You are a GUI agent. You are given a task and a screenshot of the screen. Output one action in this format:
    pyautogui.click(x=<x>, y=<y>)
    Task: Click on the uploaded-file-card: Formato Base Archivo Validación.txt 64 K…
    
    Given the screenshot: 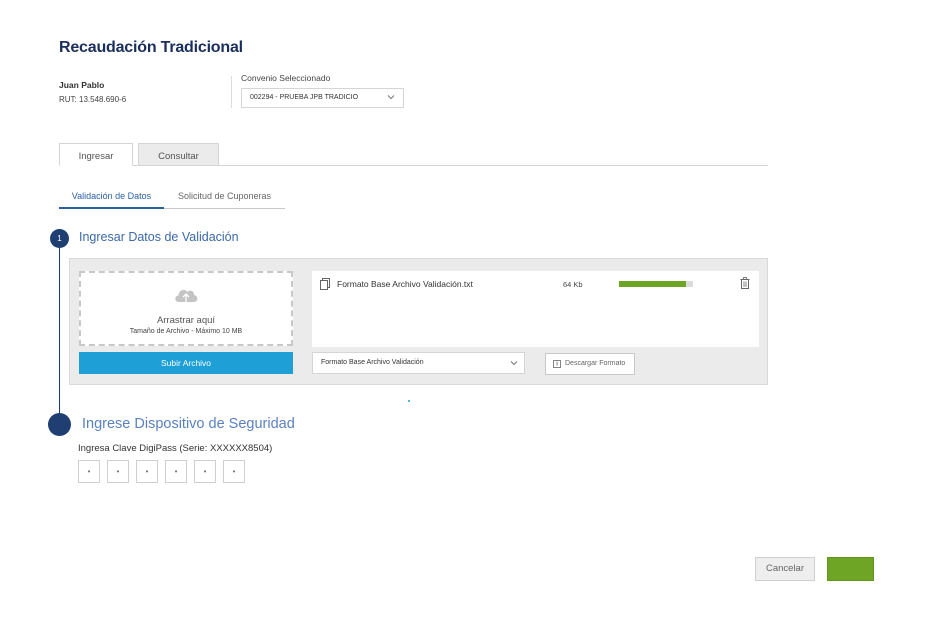 What is the action you would take?
    pyautogui.click(x=535, y=309)
    